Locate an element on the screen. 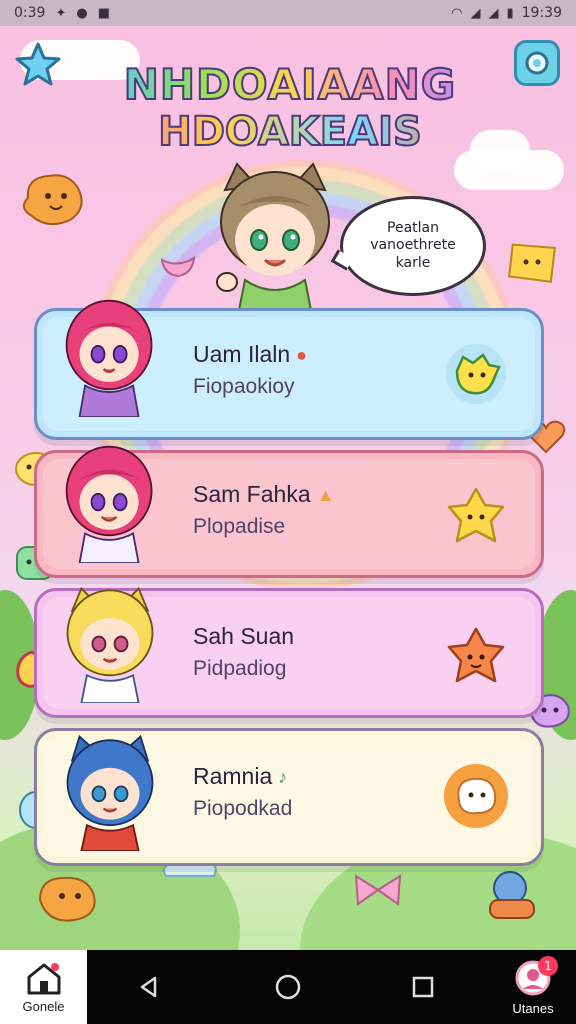 This screenshot has height=1024, width=576. orange-star-icon is located at coordinates (476, 655).